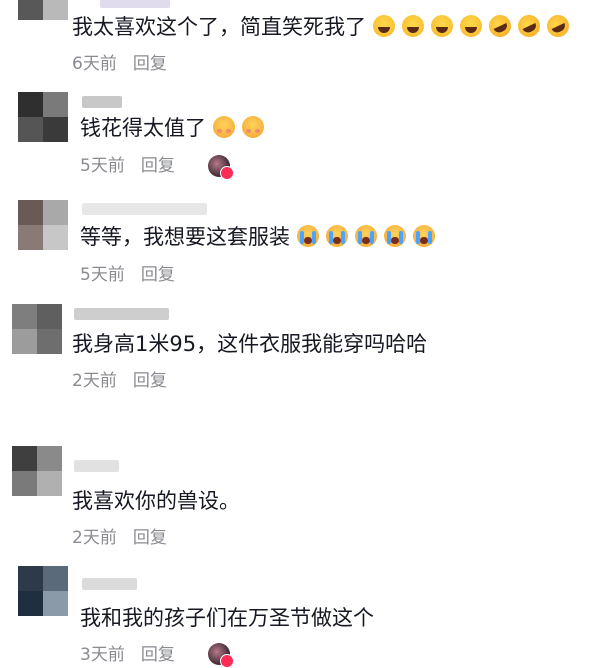  What do you see at coordinates (119, 64) in the screenshot?
I see `comment-meta: 6天前 回复` at bounding box center [119, 64].